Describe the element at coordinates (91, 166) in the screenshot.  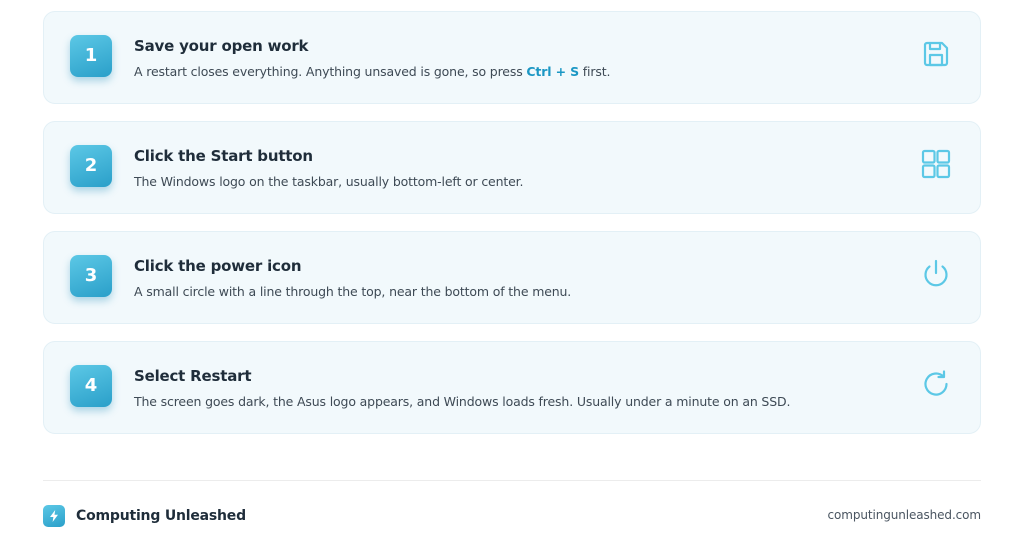
I see `step-number-badge: 2` at that location.